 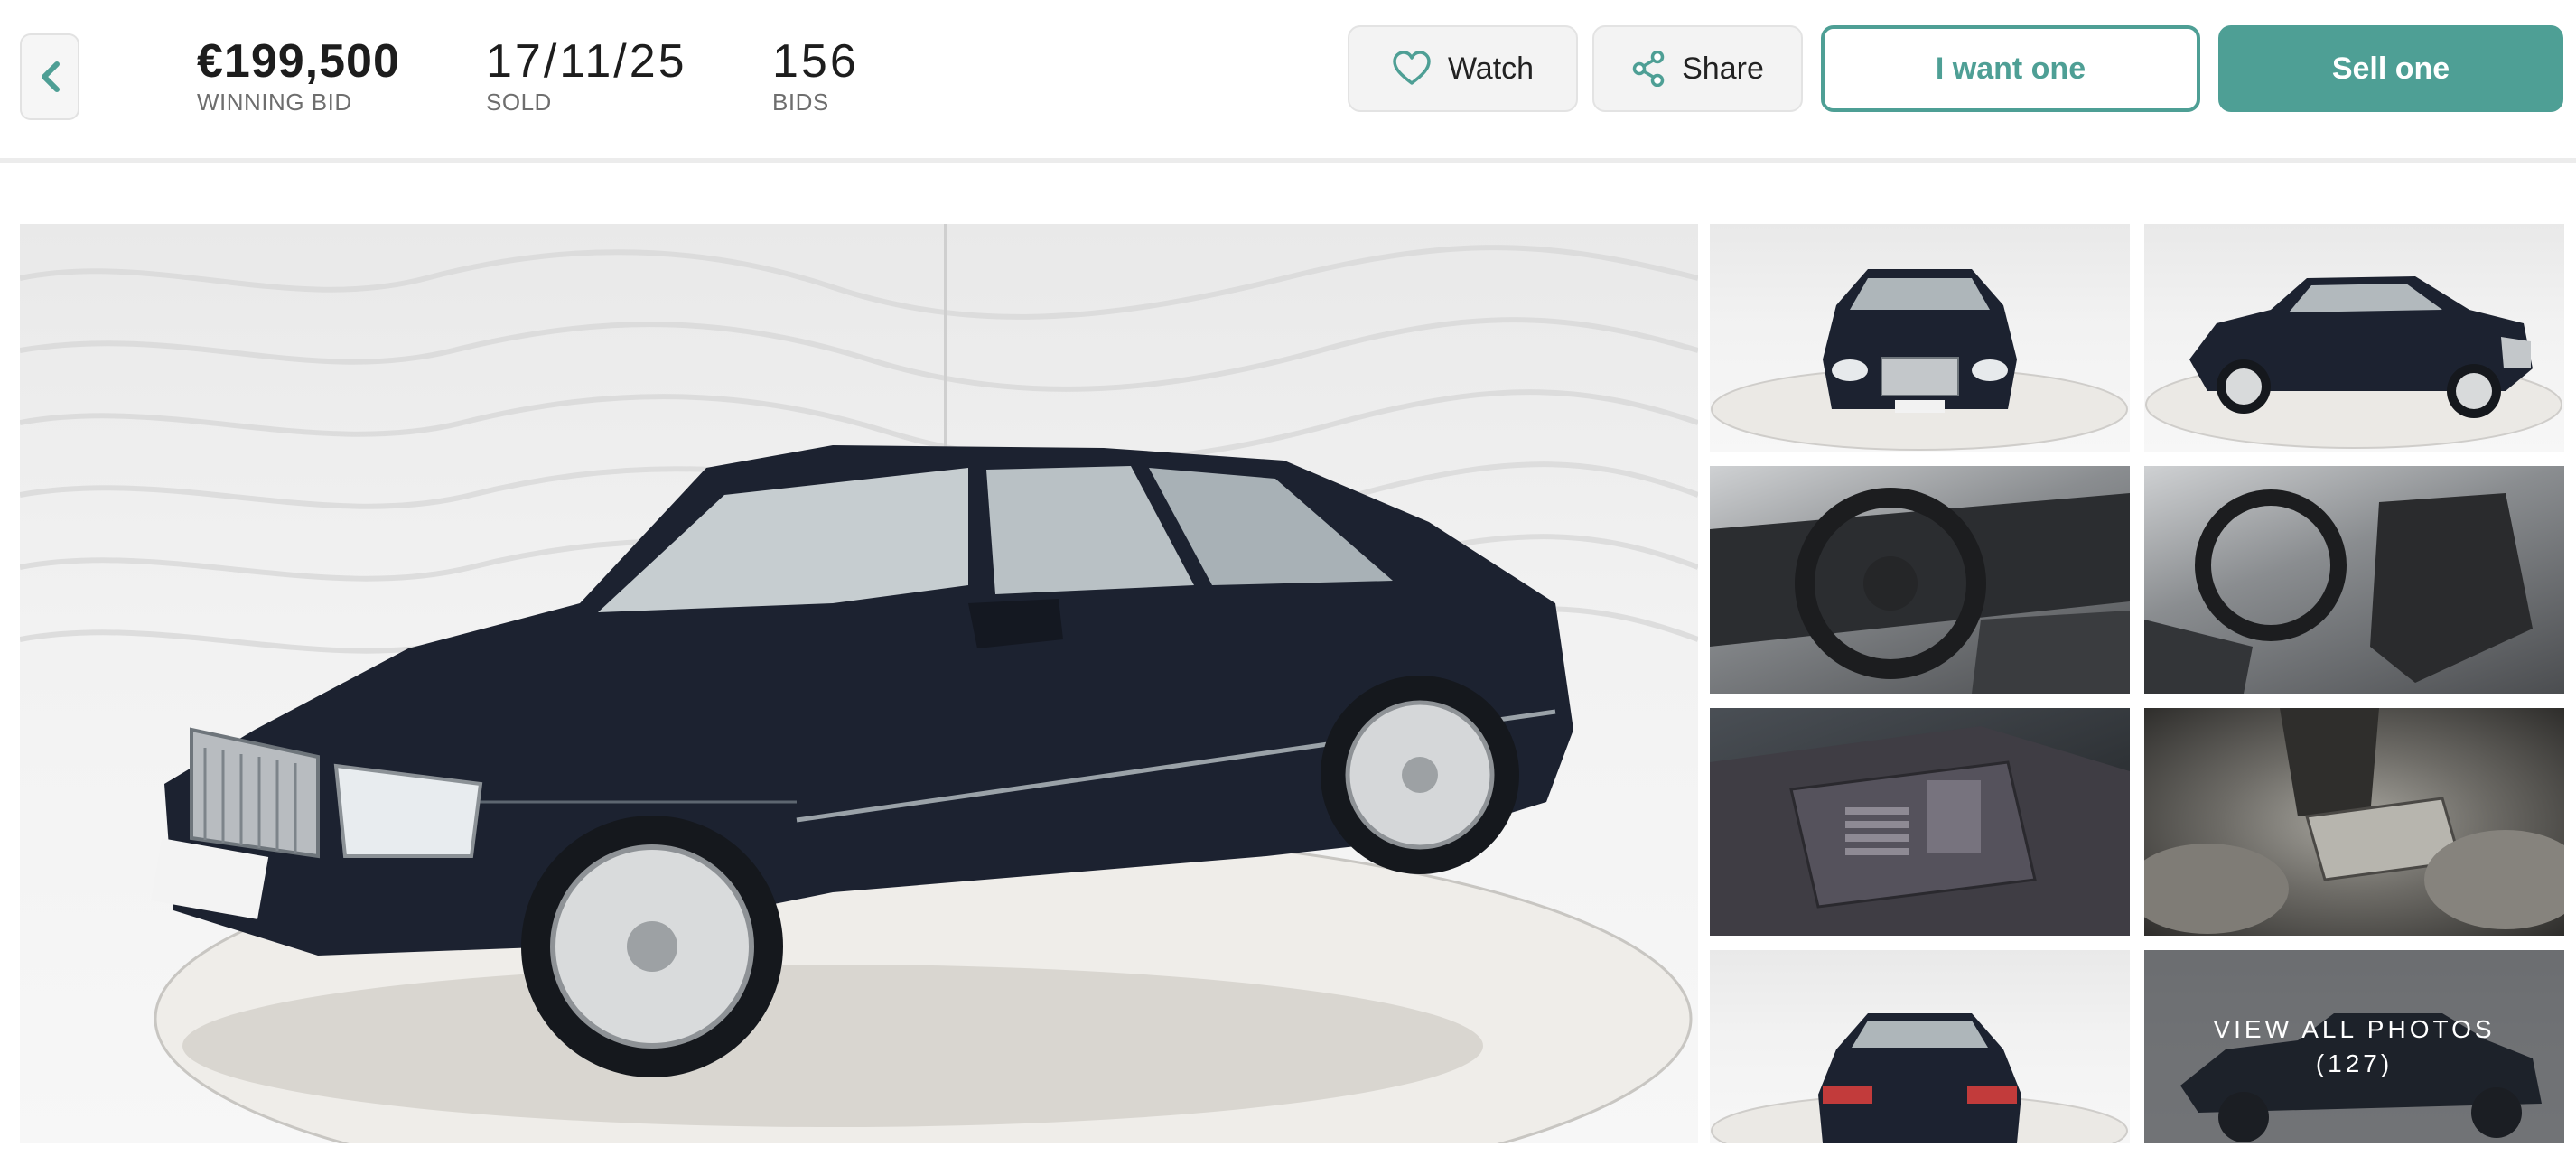 What do you see at coordinates (815, 61) in the screenshot?
I see `bids-value: 156` at bounding box center [815, 61].